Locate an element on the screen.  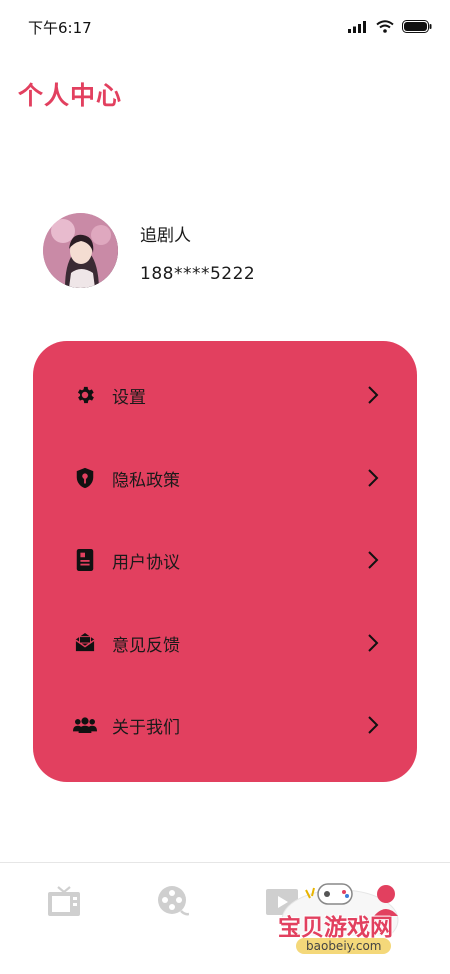
users-icon is located at coordinates (85, 725).